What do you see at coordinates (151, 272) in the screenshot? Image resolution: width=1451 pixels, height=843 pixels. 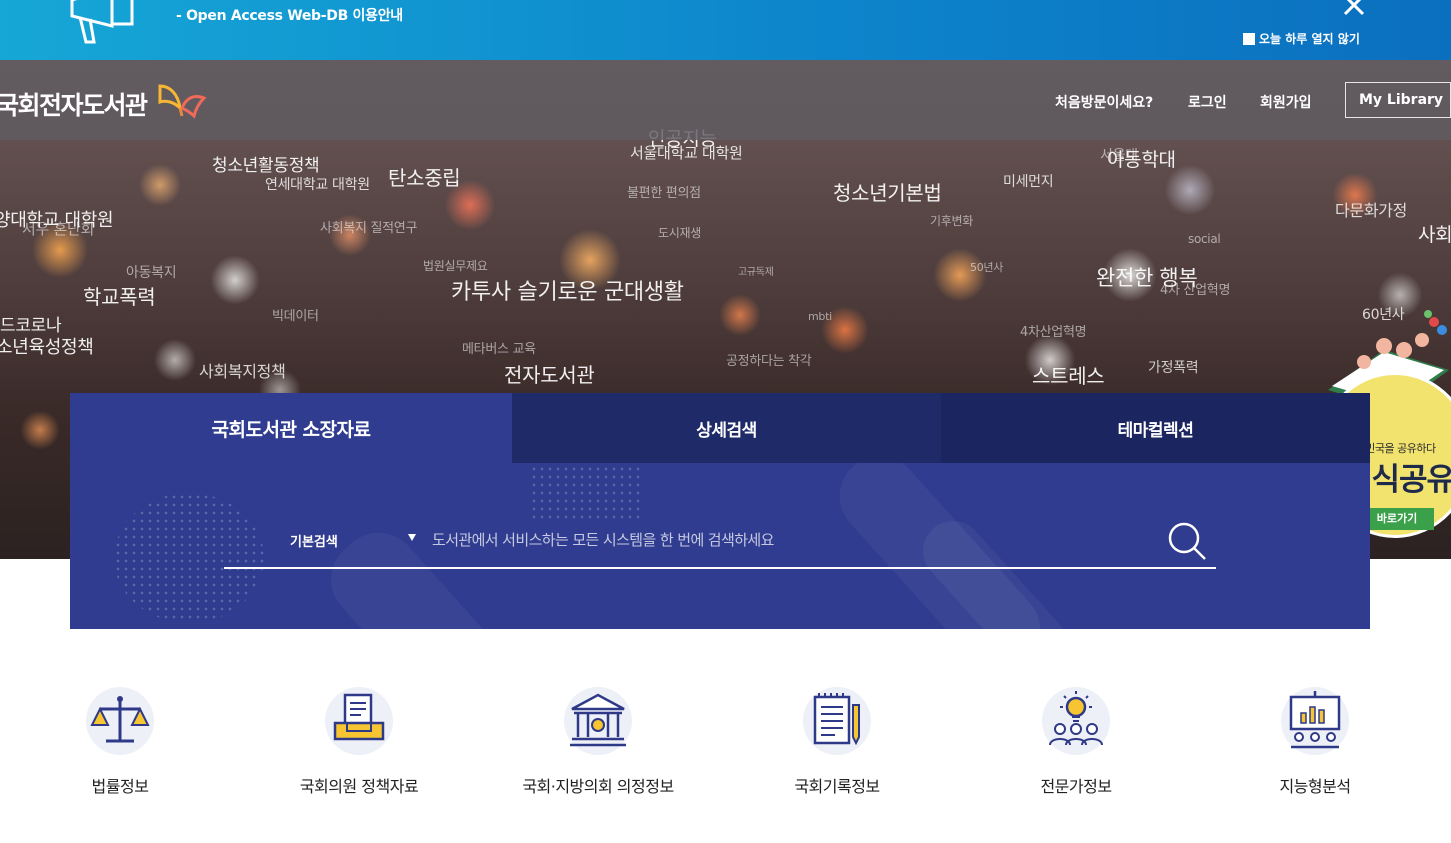 I see `keyword: 아동복지` at bounding box center [151, 272].